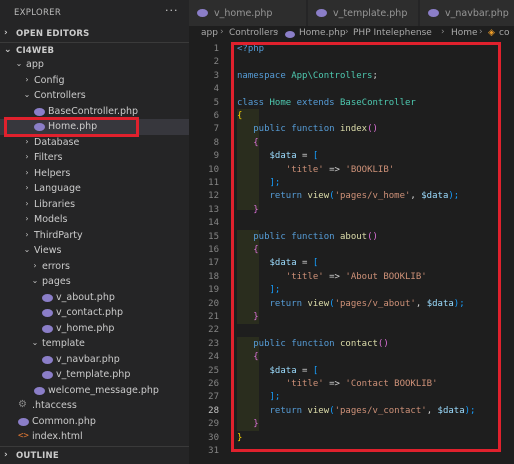 The image size is (514, 464). Describe the element at coordinates (213, 357) in the screenshot. I see `line-number: 24` at that location.